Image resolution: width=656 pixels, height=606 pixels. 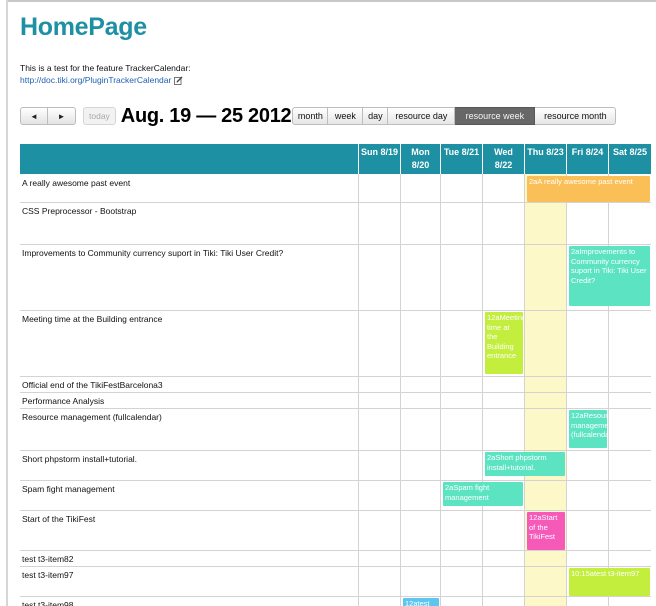 What do you see at coordinates (588, 429) in the screenshot?
I see `calendar-event: 12aResource management (fullcalendar)` at bounding box center [588, 429].